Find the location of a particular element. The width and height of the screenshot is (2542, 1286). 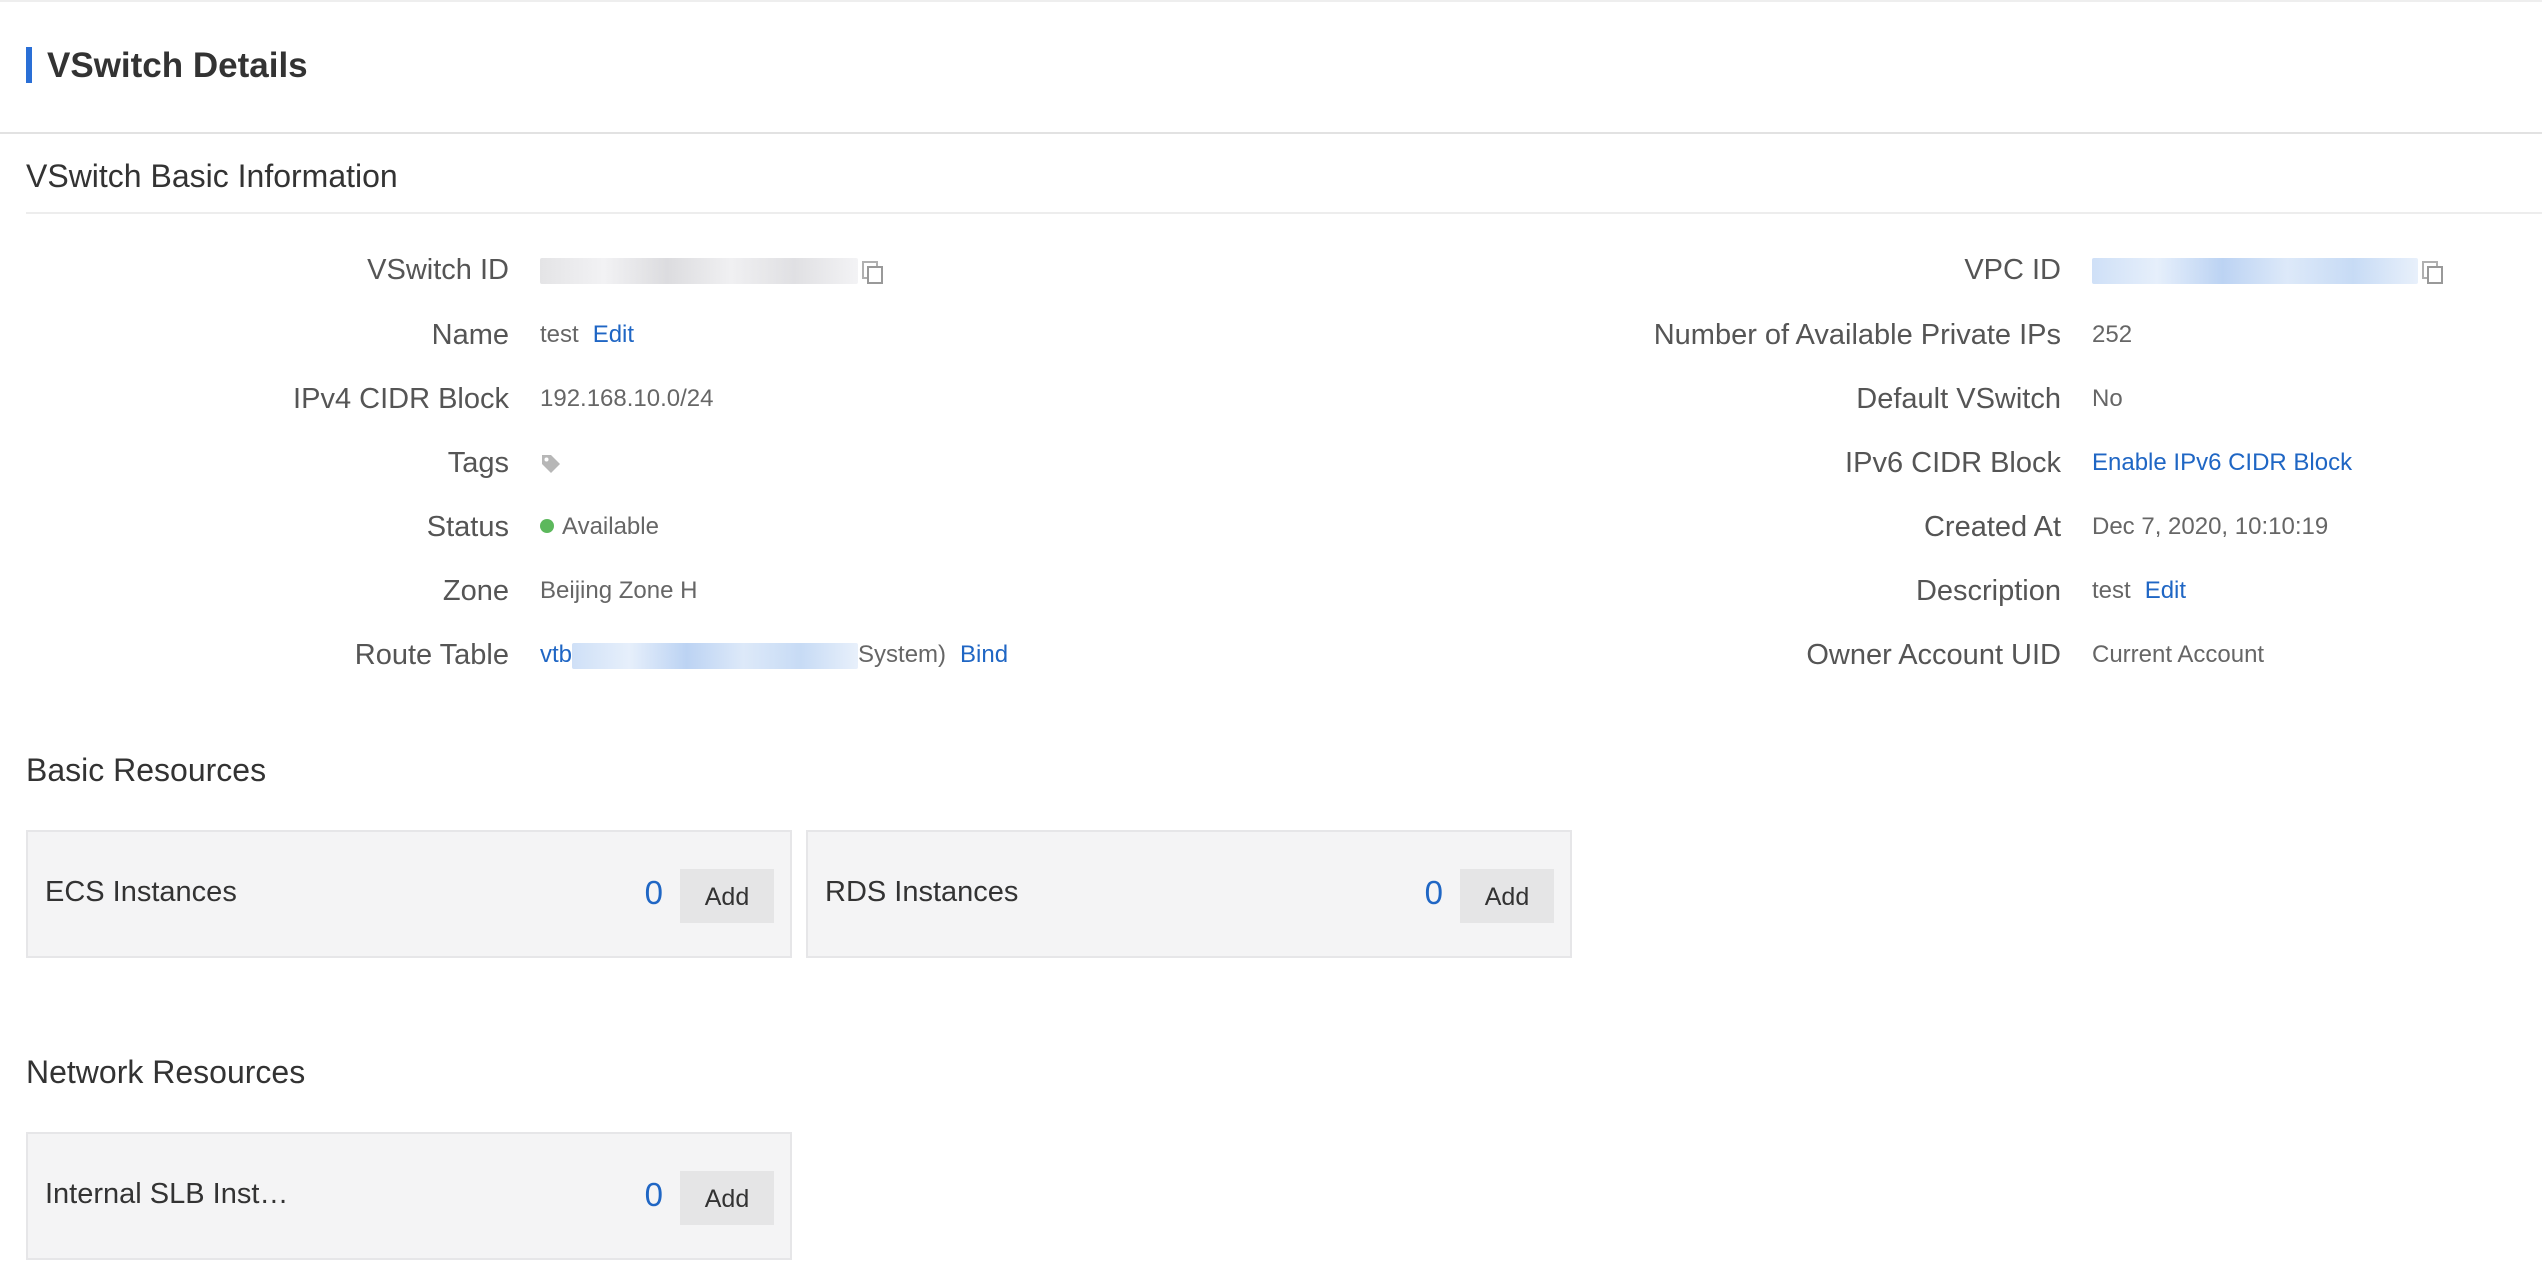

rds-instances-label: RDS Instances is located at coordinates (922, 892).